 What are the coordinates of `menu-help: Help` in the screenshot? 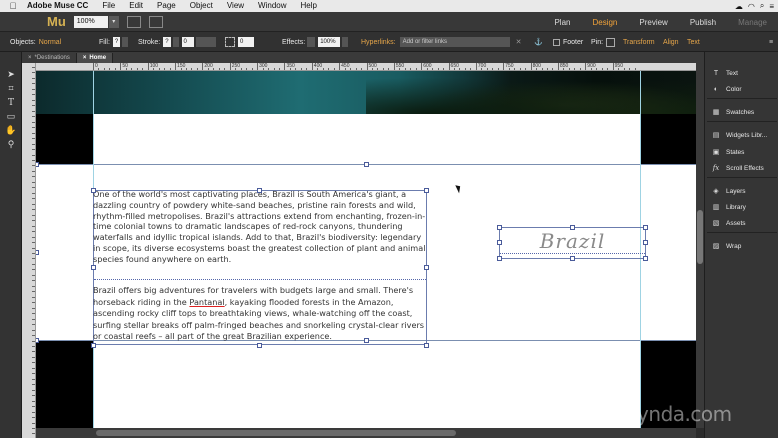 It's located at (309, 6).